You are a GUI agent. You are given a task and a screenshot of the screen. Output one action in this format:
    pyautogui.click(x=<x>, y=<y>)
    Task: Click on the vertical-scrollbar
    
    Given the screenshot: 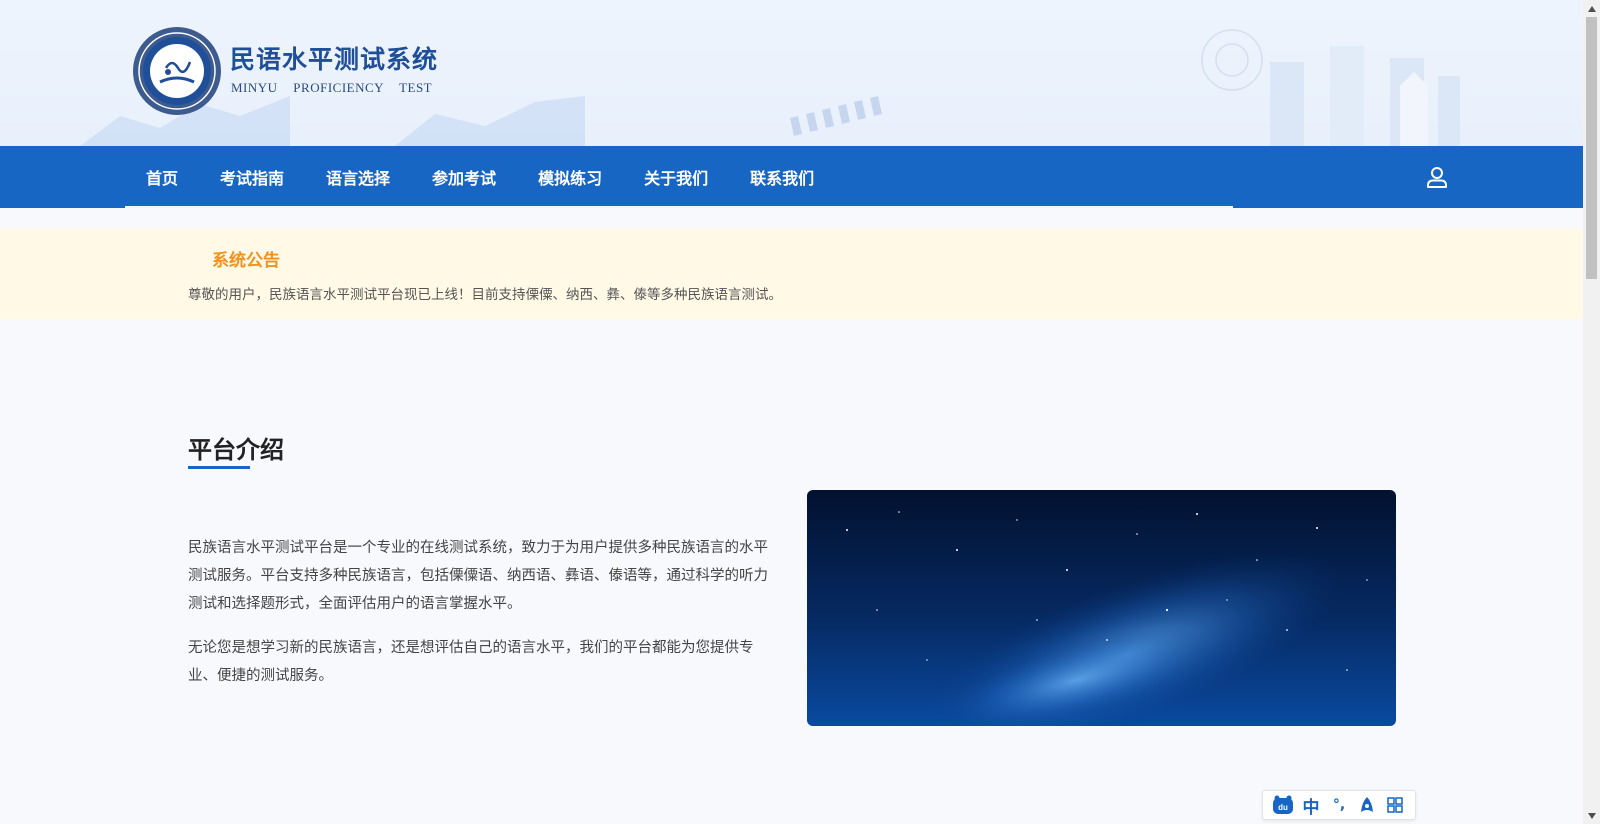 What is the action you would take?
    pyautogui.click(x=1591, y=412)
    